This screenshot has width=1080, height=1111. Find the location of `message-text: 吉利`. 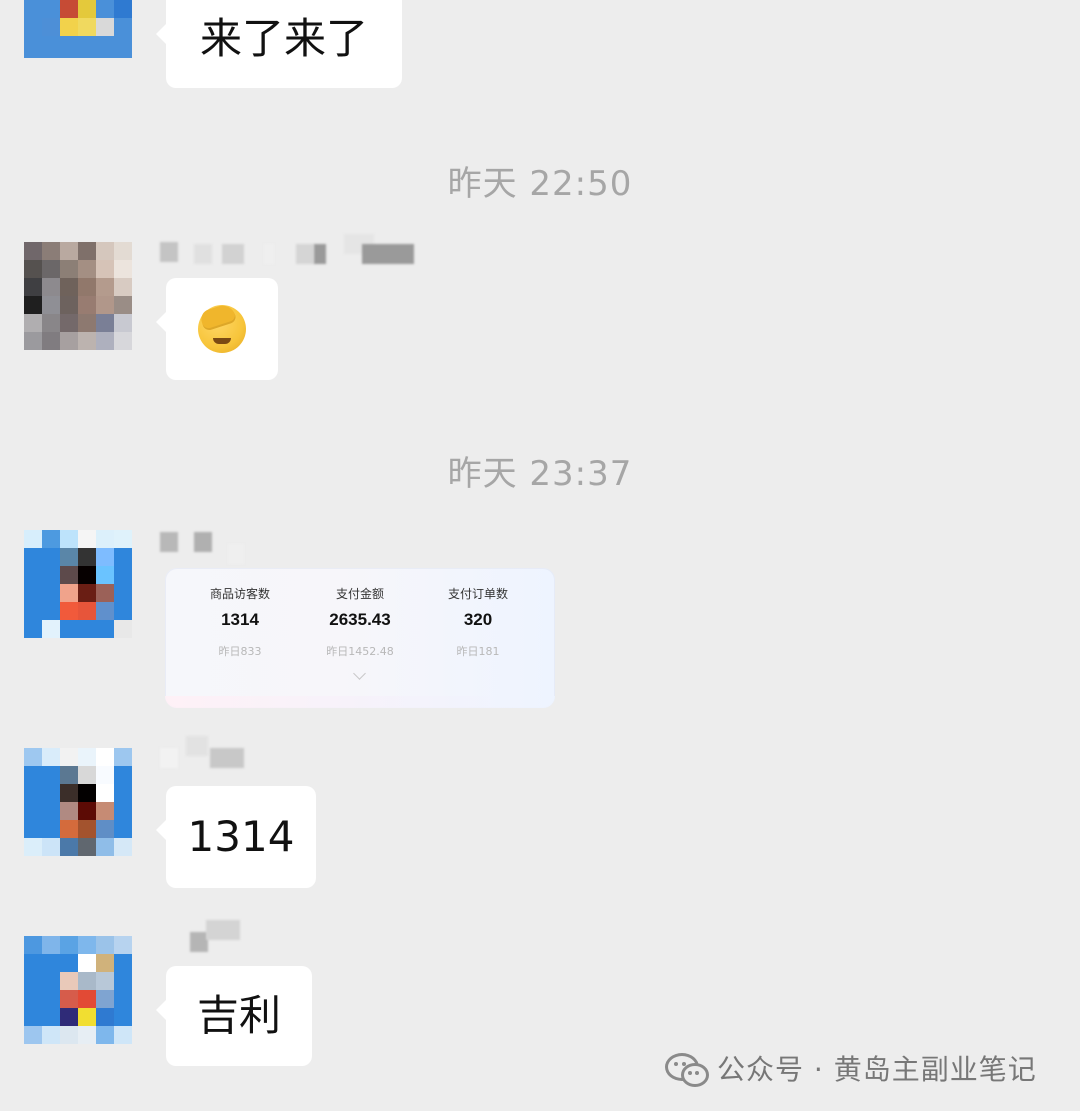

message-text: 吉利 is located at coordinates (238, 1015).